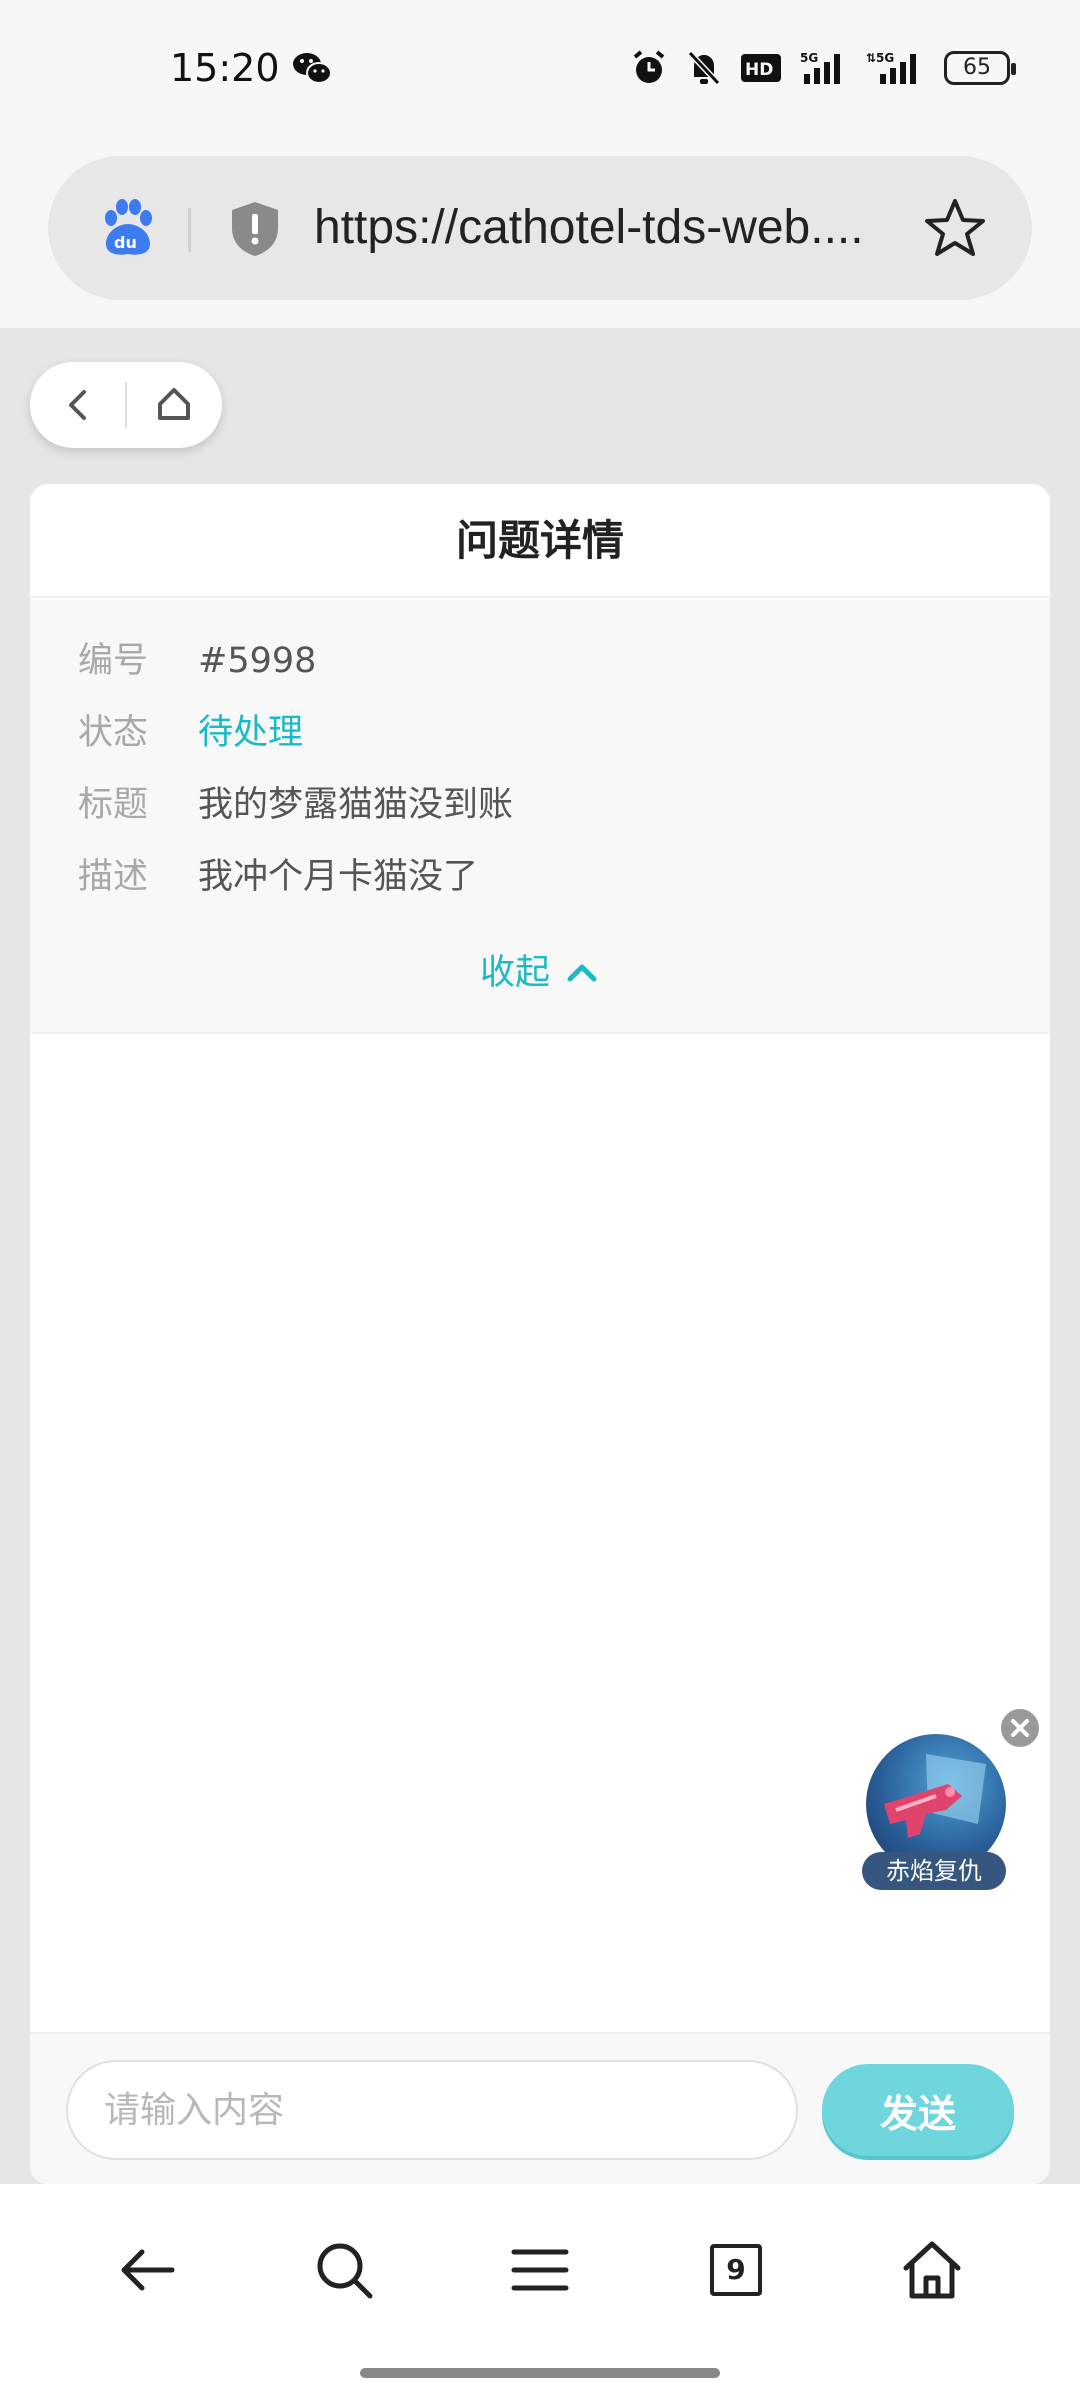  Describe the element at coordinates (980, 68) in the screenshot. I see `battery-indicator: 65` at that location.